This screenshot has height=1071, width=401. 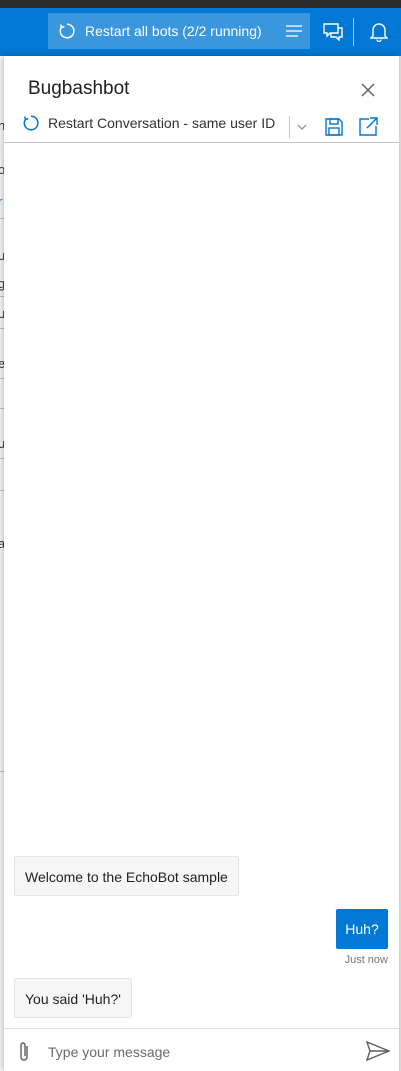 What do you see at coordinates (1, 201) in the screenshot?
I see `background-text: r` at bounding box center [1, 201].